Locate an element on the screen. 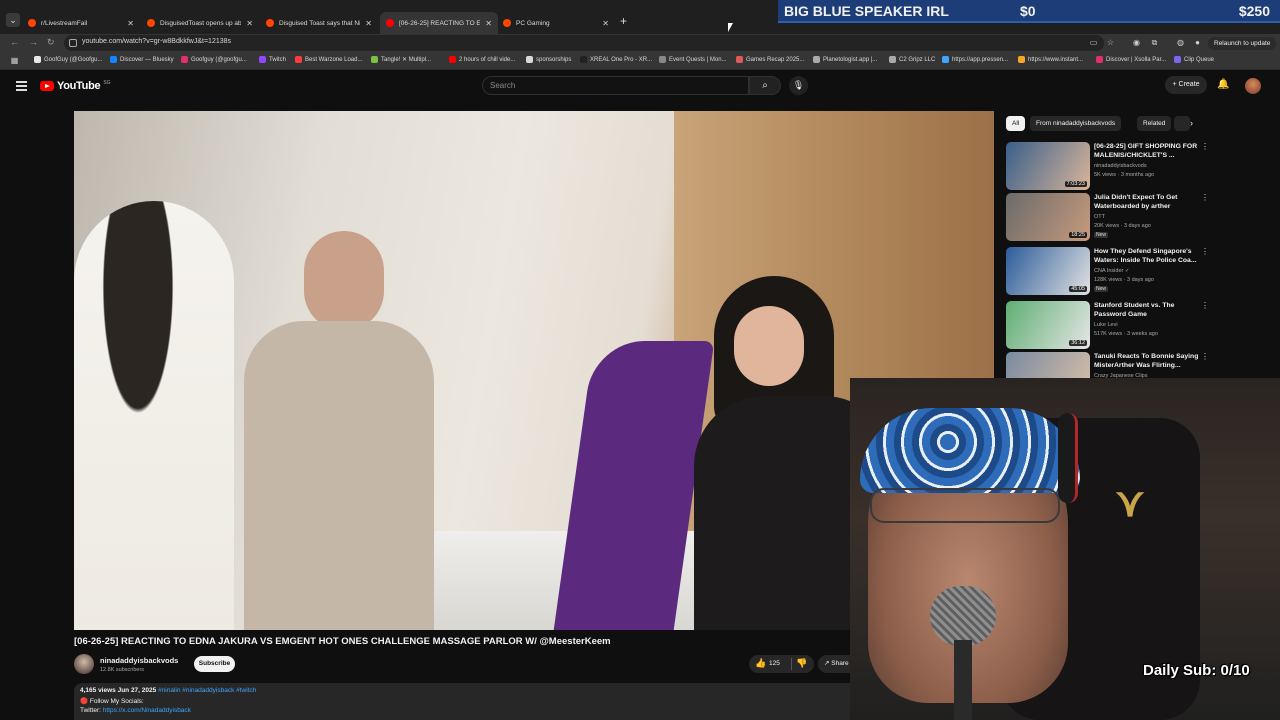 This screenshot has width=1280, height=720. recommended-title: Stanford Student vs. The Password Game is located at coordinates (1149, 310).